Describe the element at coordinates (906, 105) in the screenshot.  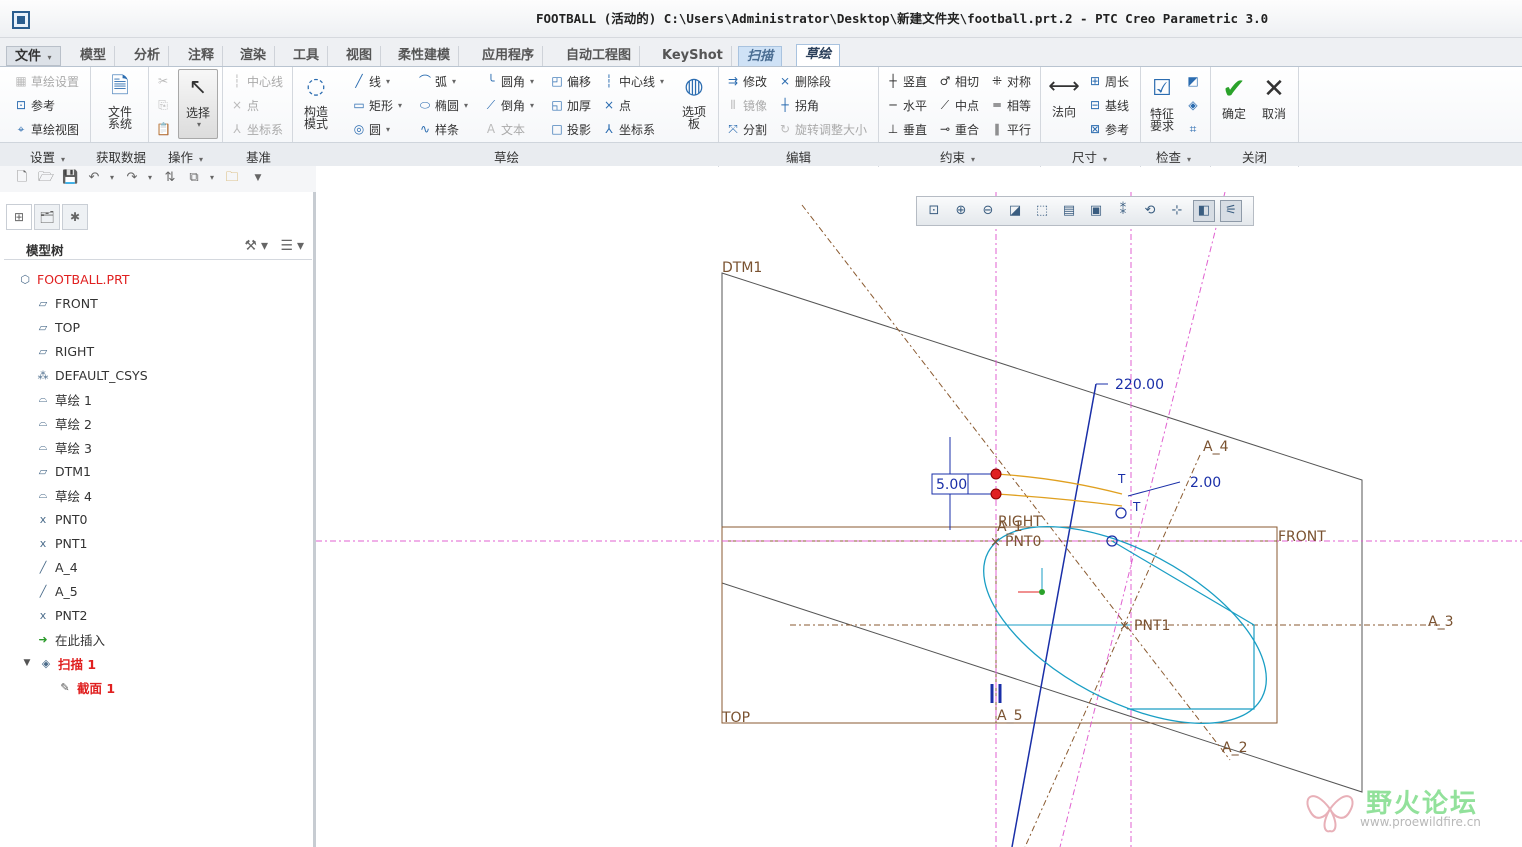
I see `horizontal-constraint-button: ─ 水平` at that location.